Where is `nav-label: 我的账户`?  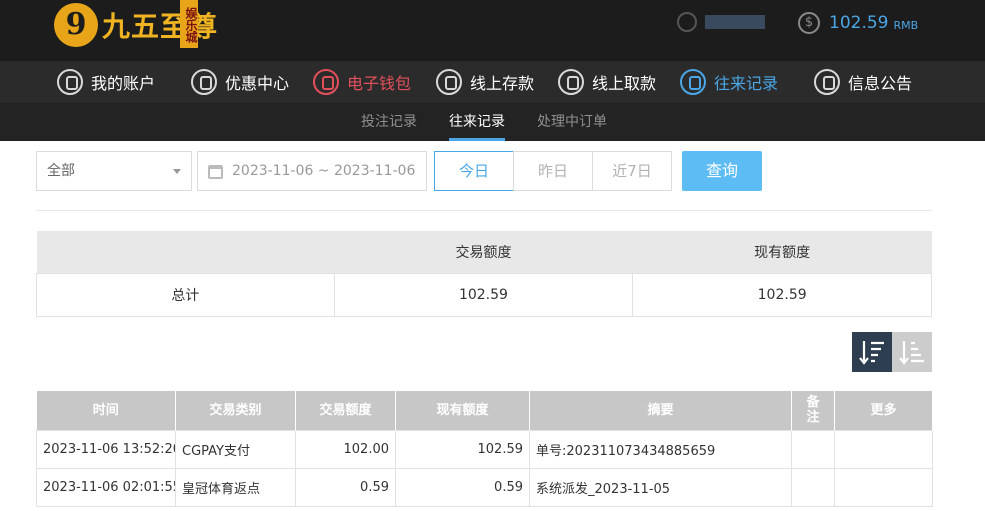 nav-label: 我的账户 is located at coordinates (123, 83).